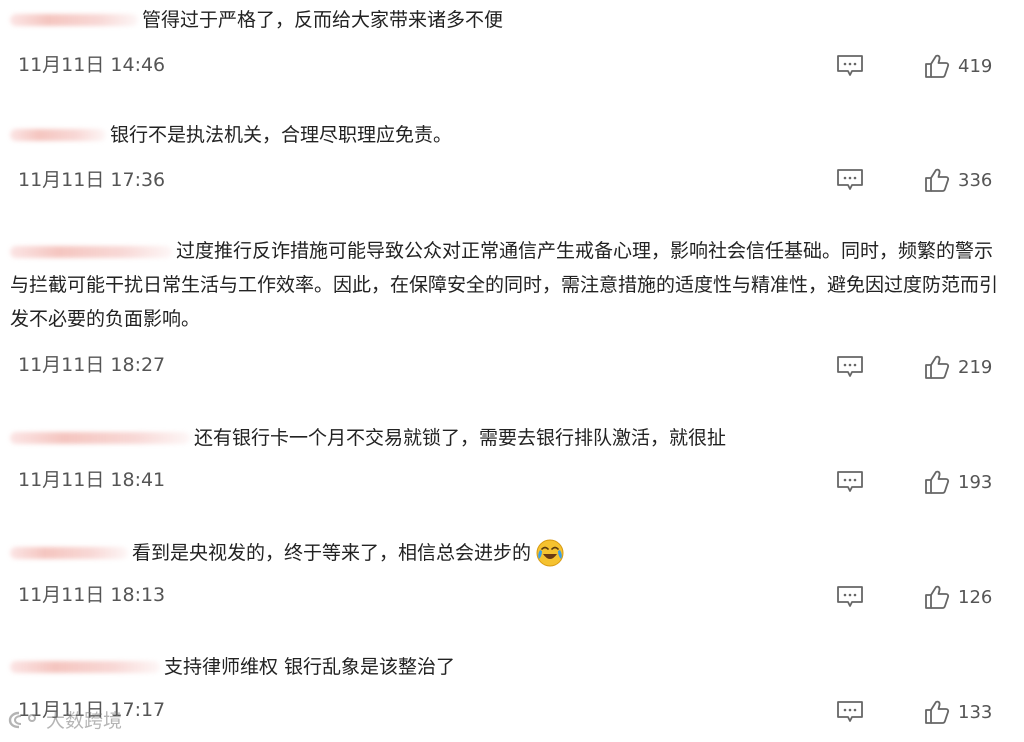 The image size is (1024, 742). I want to click on like-count: 219, so click(975, 367).